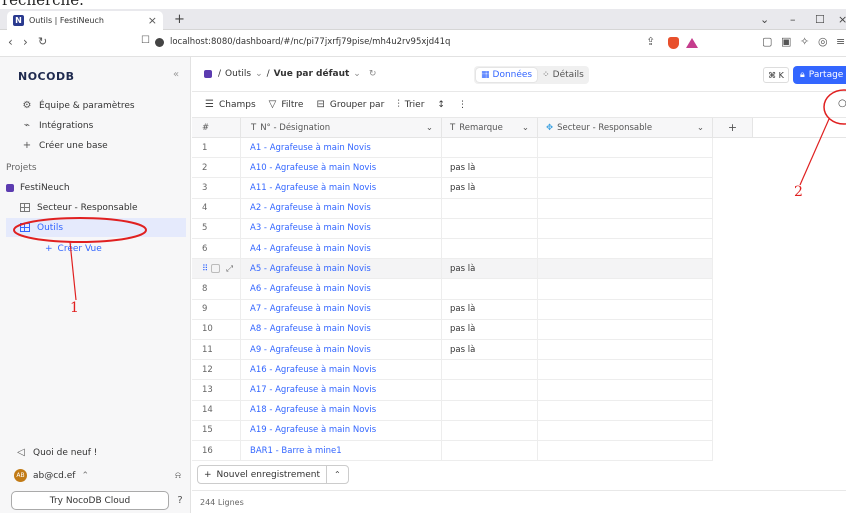 This screenshot has height=513, width=846. What do you see at coordinates (96, 207) in the screenshot?
I see `sidebar-table-secteur: Secteur - Responsable` at bounding box center [96, 207].